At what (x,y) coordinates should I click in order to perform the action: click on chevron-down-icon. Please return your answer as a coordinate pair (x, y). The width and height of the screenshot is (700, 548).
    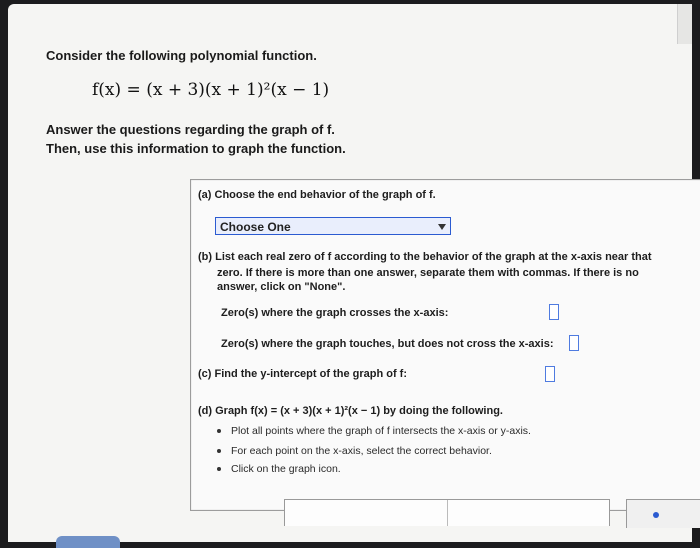
    Looking at the image, I should click on (442, 227).